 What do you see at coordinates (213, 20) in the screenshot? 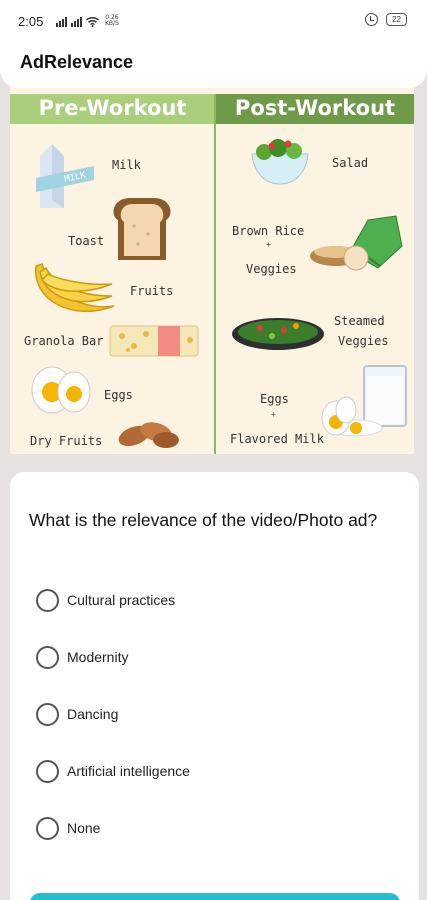
I see `status-bar: 2:05 0.26 KB/S 22` at bounding box center [213, 20].